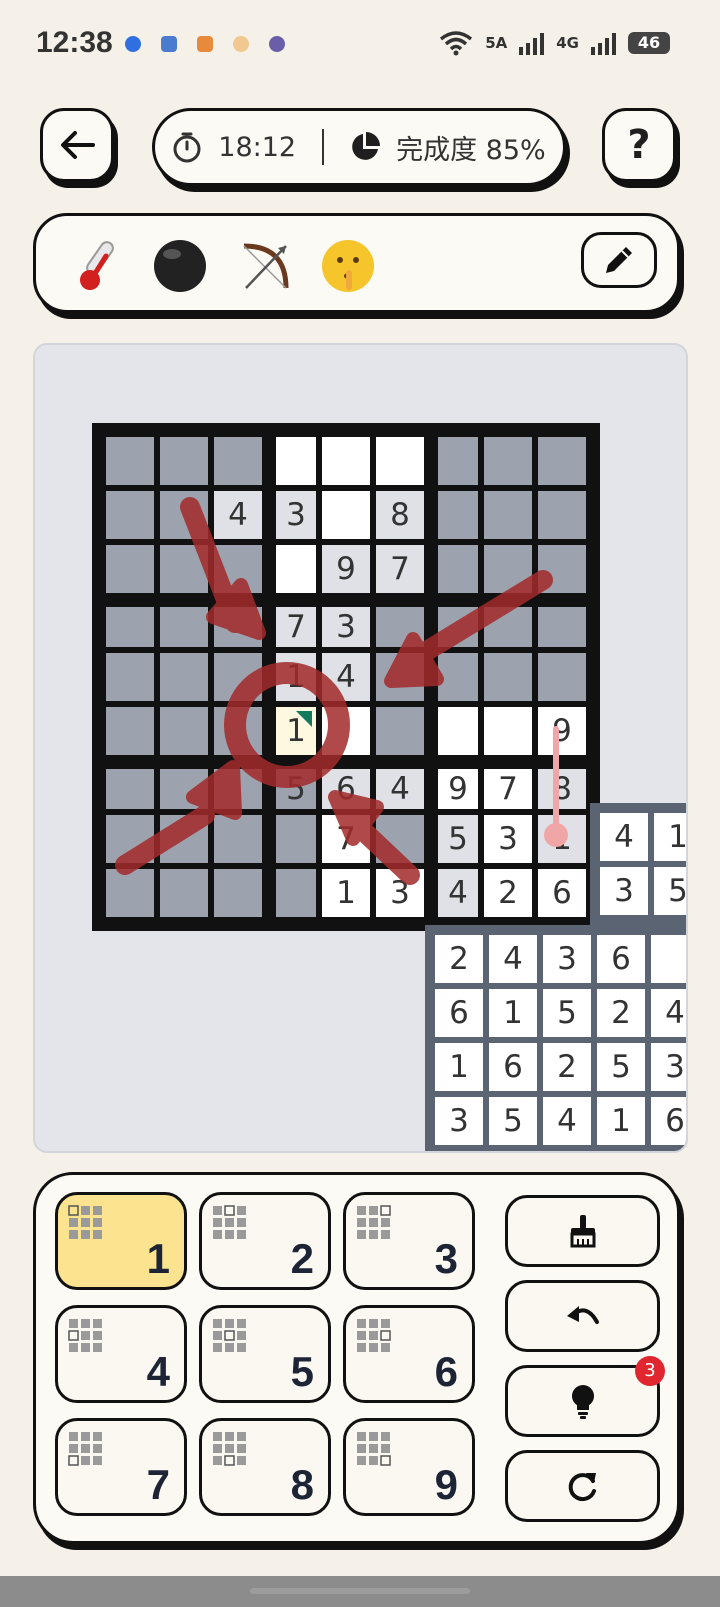  I want to click on number-key-7: 7, so click(121, 1467).